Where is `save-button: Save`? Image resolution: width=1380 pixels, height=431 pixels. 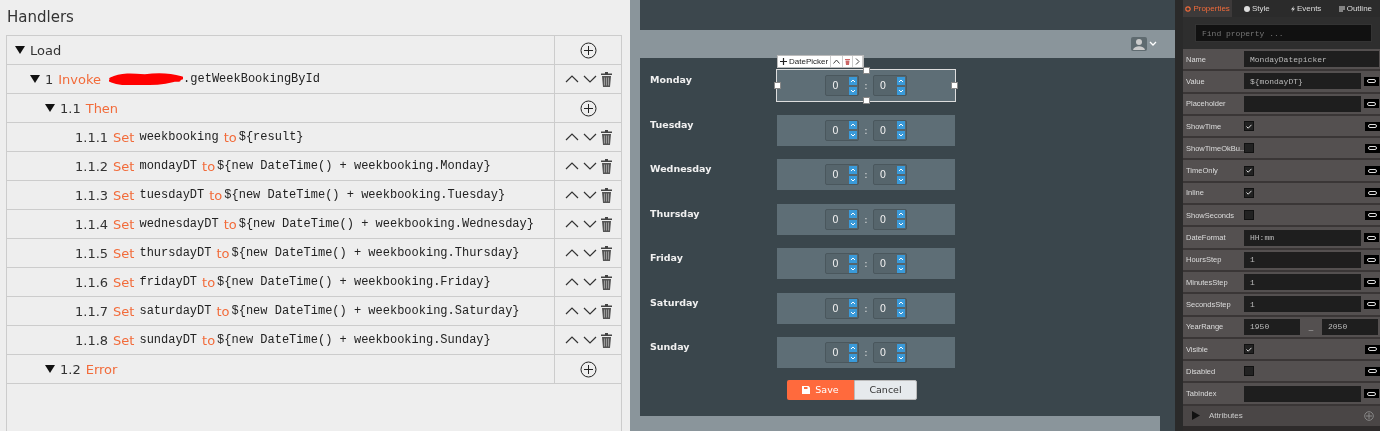 save-button: Save is located at coordinates (820, 389).